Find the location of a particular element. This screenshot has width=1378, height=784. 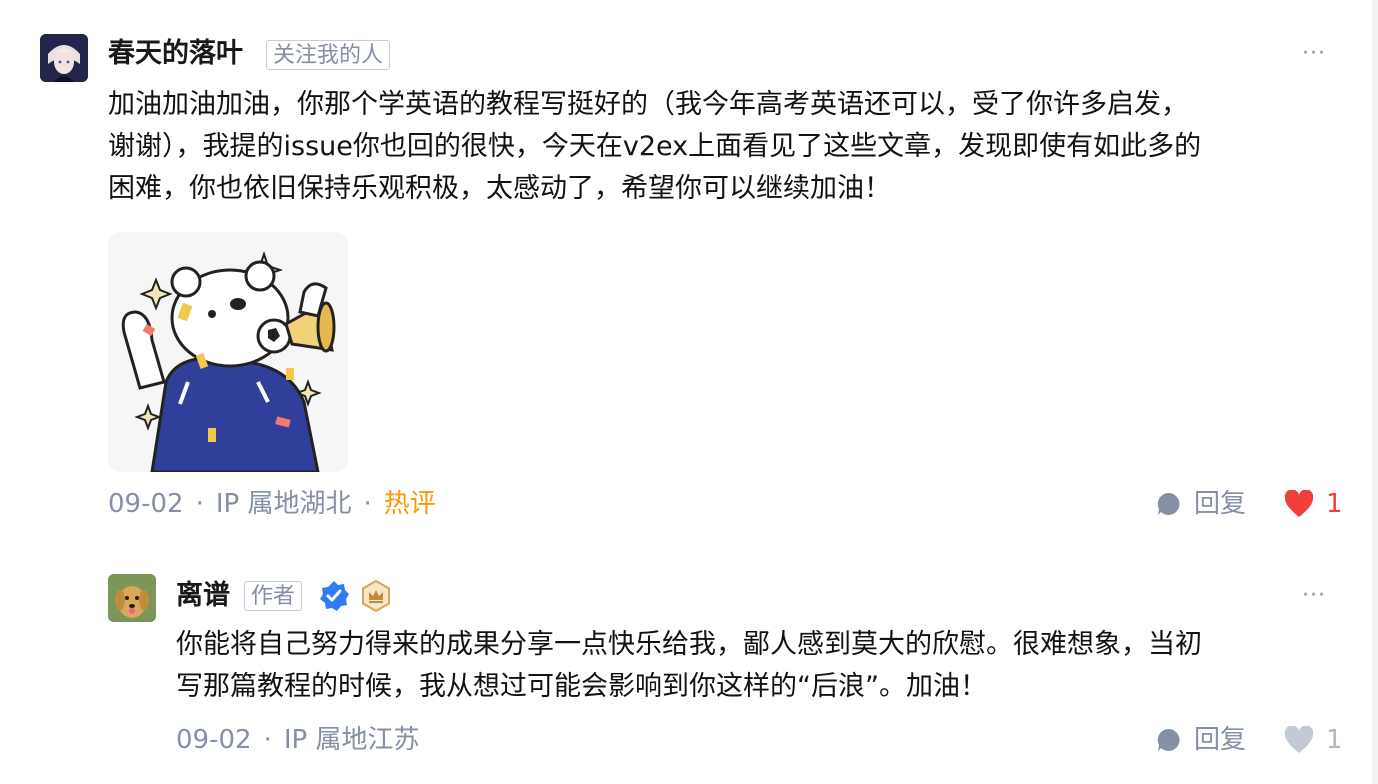

content-line: 困难，你也依旧保持乐观积极，太感动了，希望你可以继续加油！ is located at coordinates (499, 188).